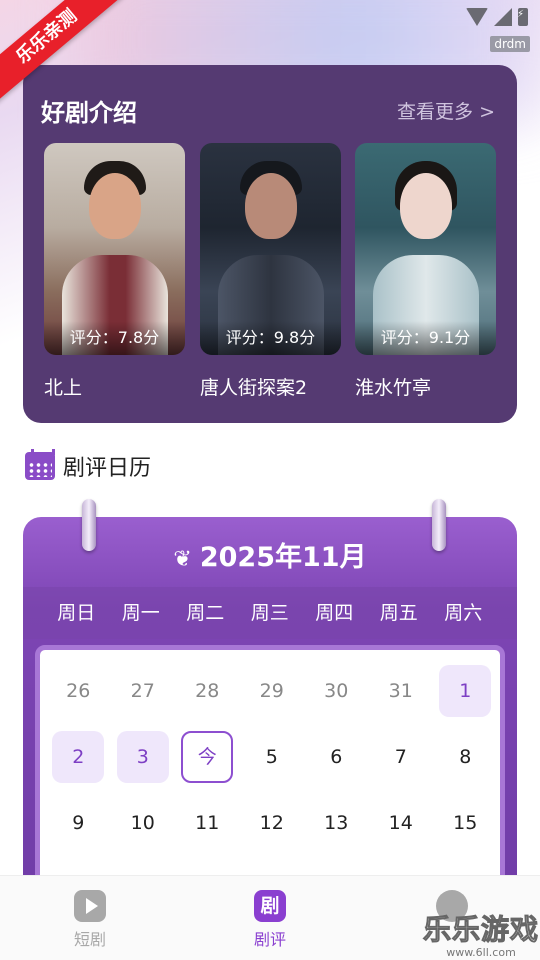  I want to click on wifi-icon, so click(477, 17).